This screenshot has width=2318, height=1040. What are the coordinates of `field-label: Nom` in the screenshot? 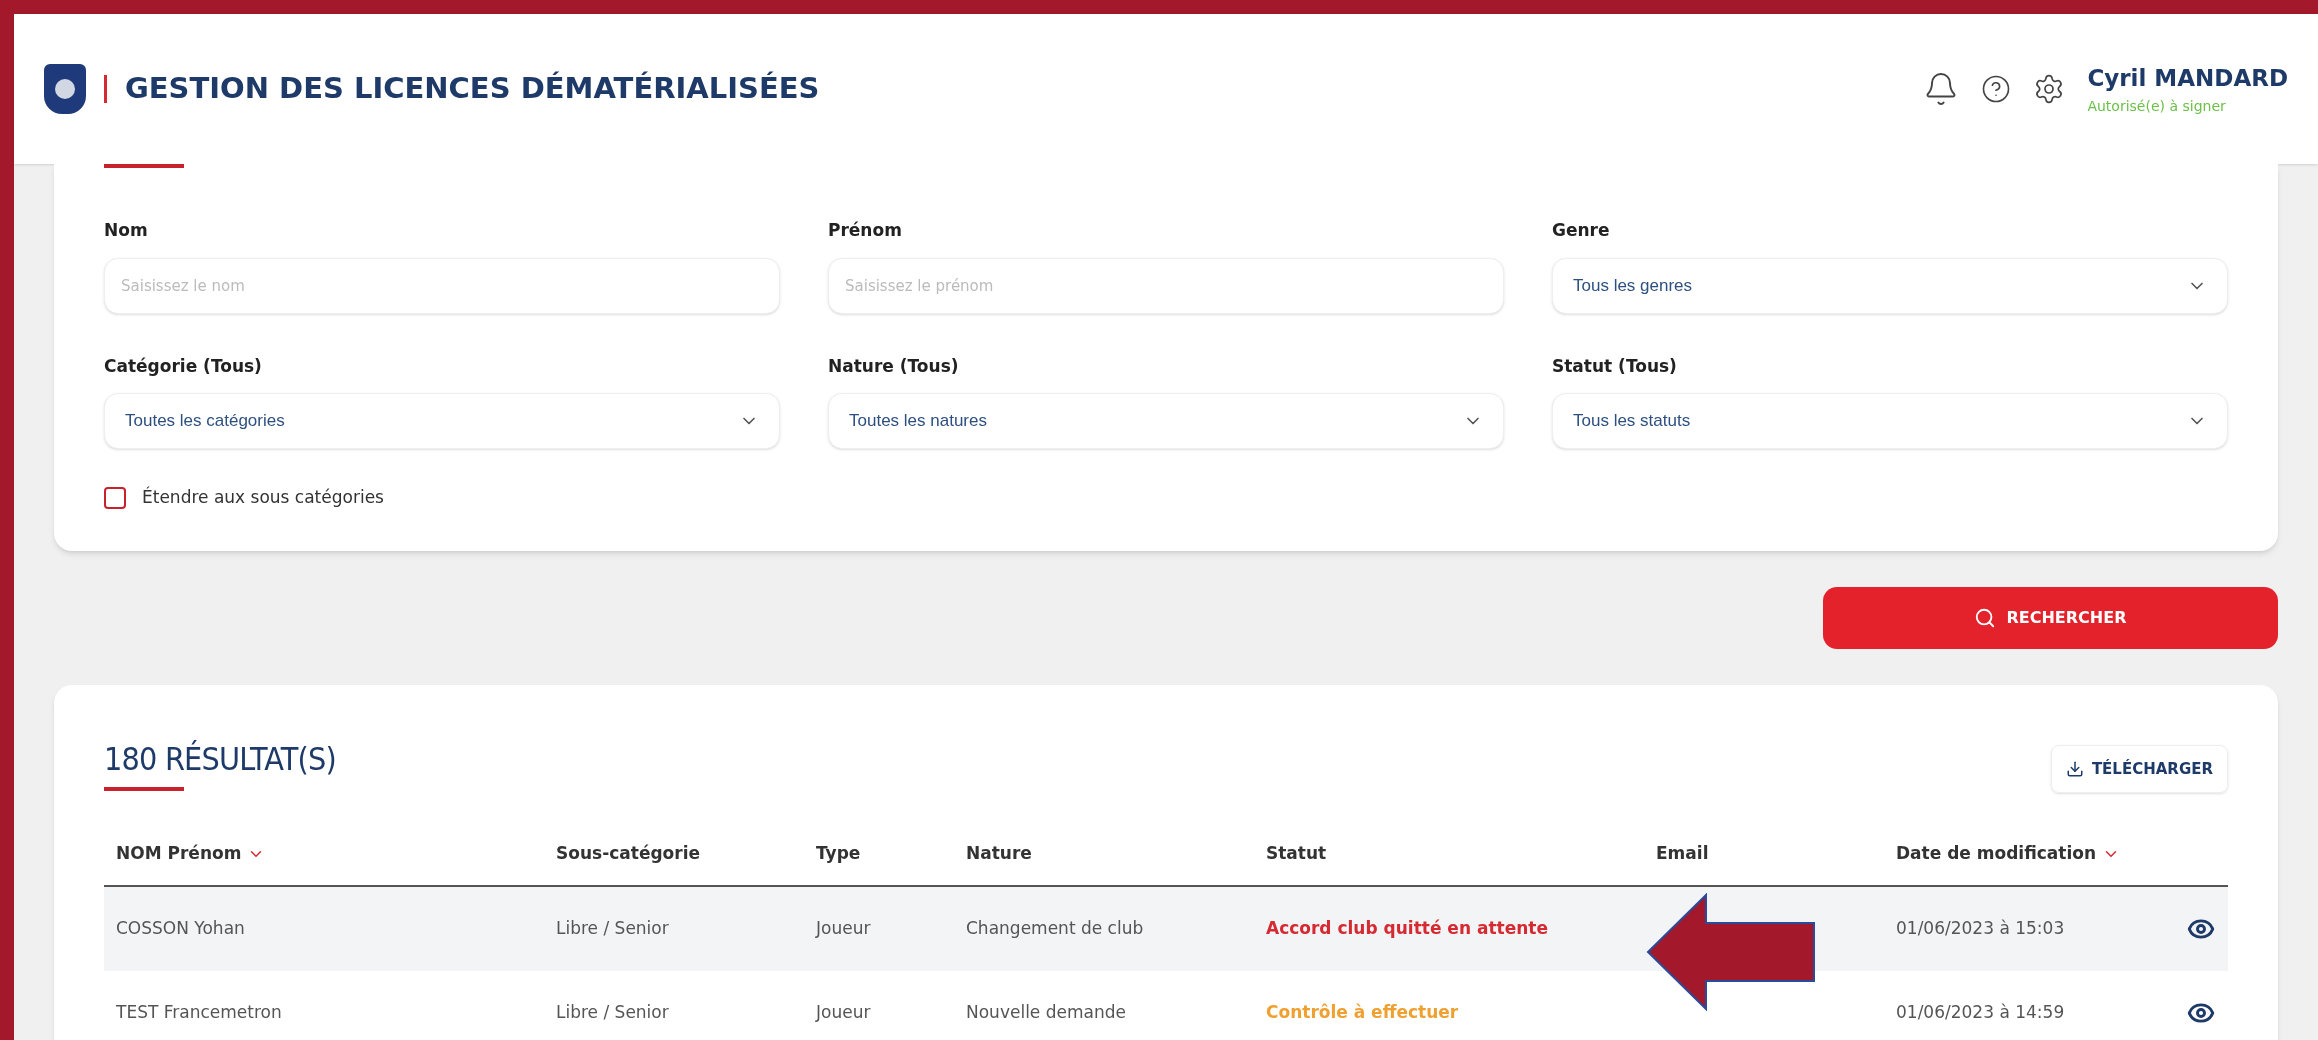 It's located at (126, 230).